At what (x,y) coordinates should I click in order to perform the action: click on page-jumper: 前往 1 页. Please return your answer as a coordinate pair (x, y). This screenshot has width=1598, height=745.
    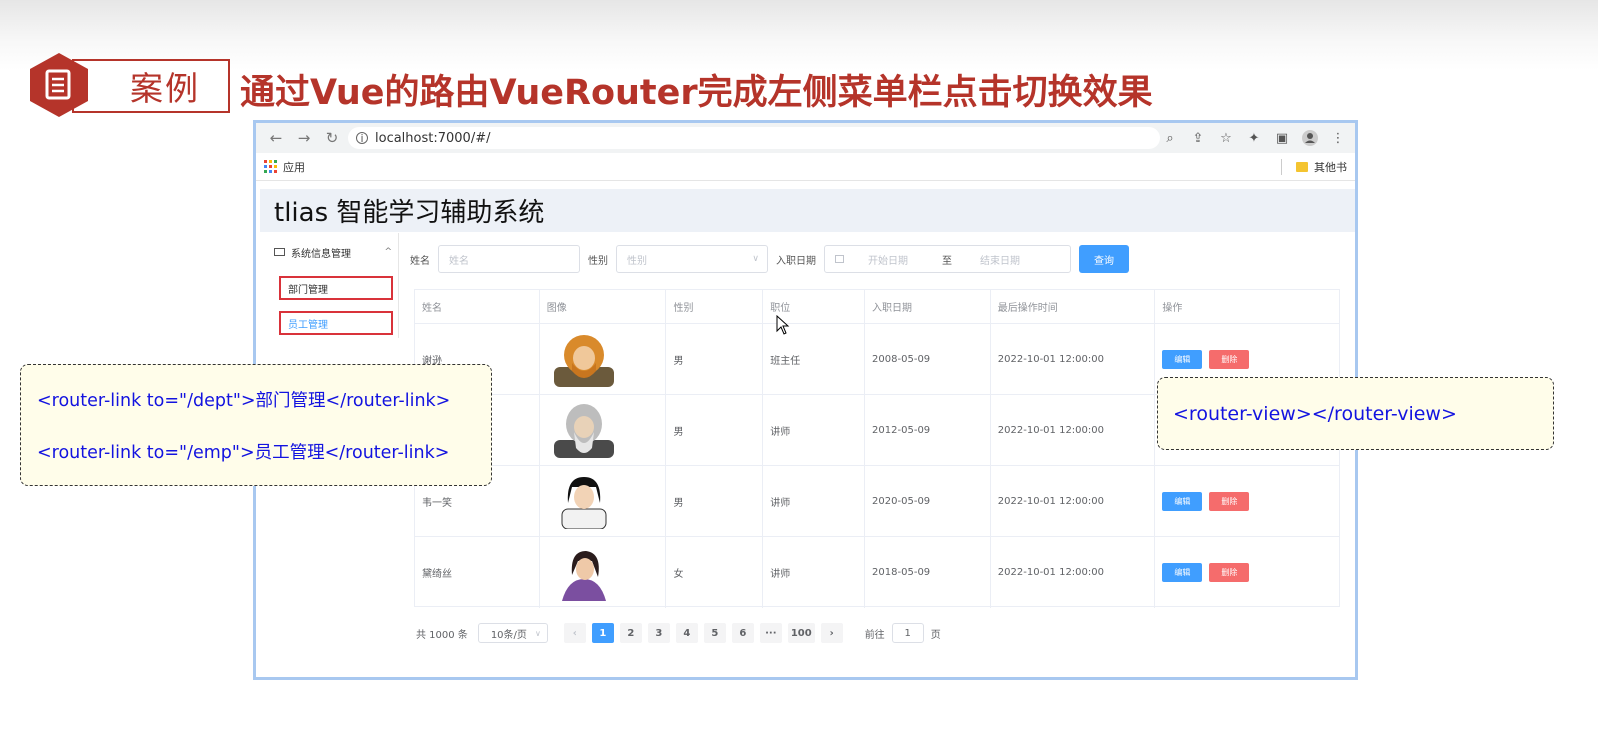
    Looking at the image, I should click on (903, 633).